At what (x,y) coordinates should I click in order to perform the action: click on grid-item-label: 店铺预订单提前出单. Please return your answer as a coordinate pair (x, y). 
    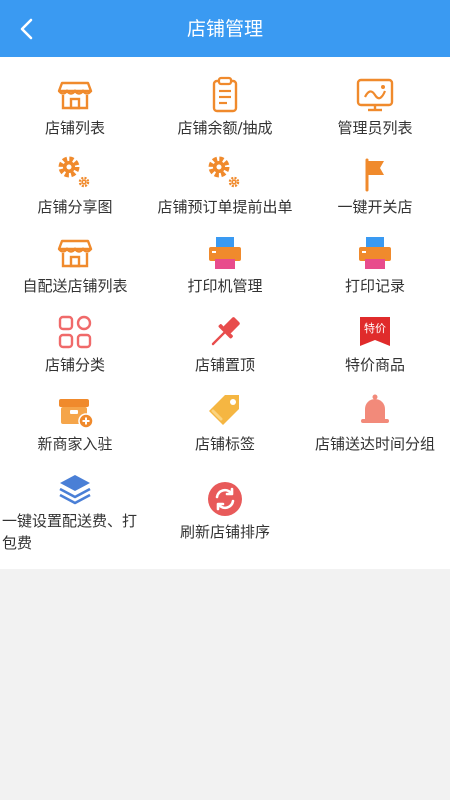
    Looking at the image, I should click on (225, 207).